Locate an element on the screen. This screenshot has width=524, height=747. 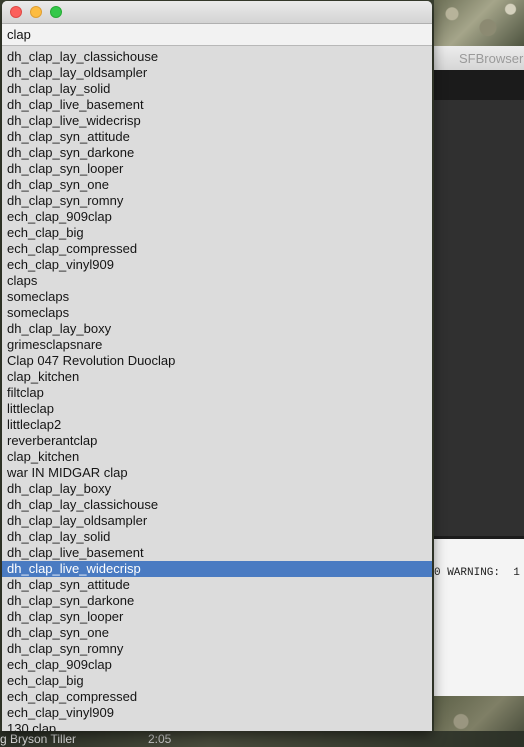
popup-titlebar is located at coordinates (217, 12).